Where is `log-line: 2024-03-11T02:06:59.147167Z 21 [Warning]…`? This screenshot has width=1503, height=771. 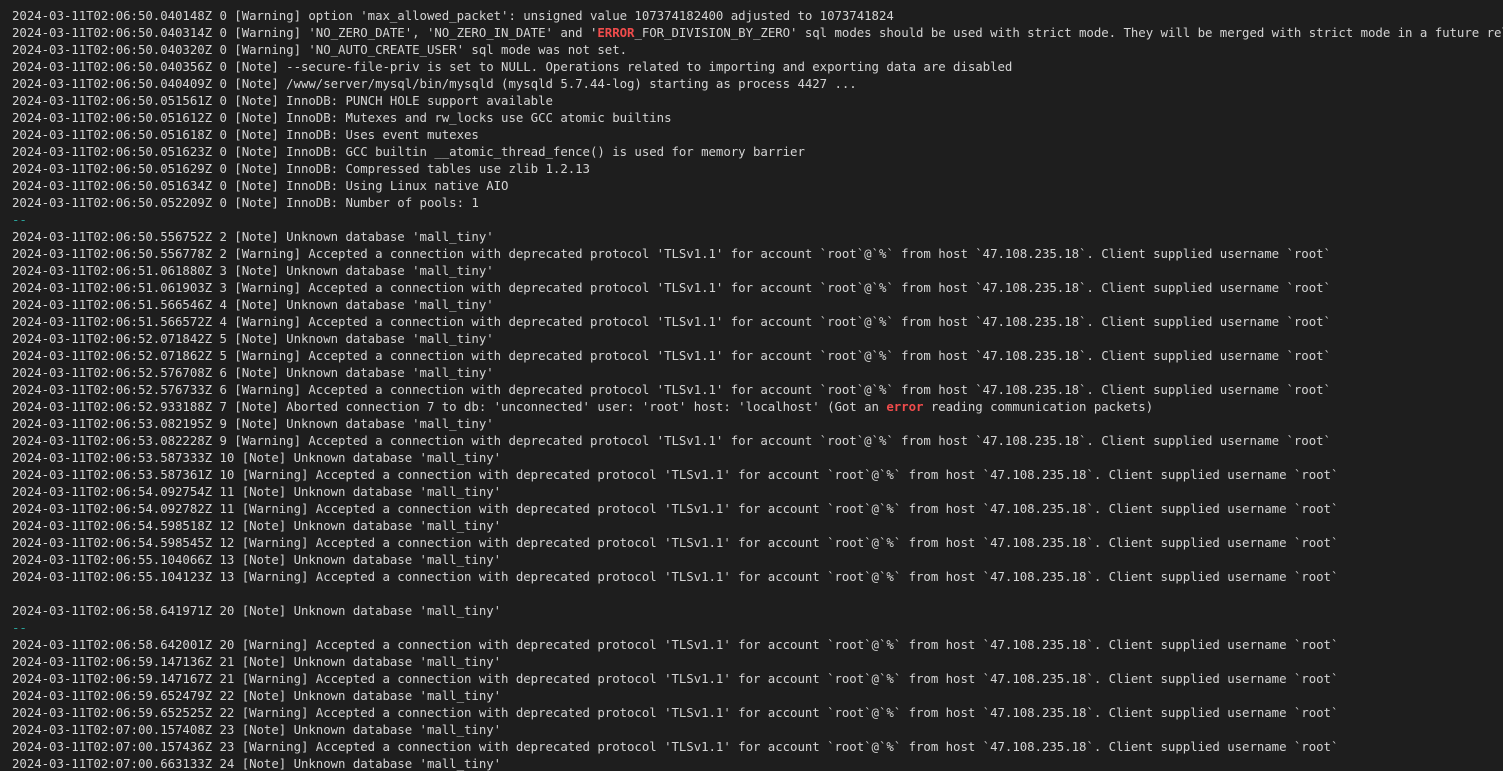
log-line: 2024-03-11T02:06:59.147167Z 21 [Warning]… is located at coordinates (675, 678).